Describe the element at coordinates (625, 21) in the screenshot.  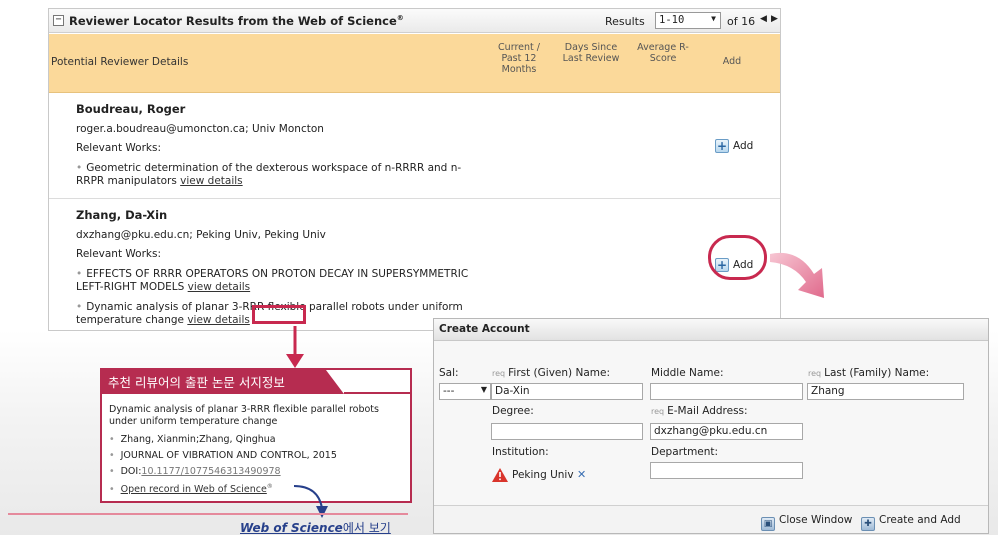
I see `results-label: Results` at that location.